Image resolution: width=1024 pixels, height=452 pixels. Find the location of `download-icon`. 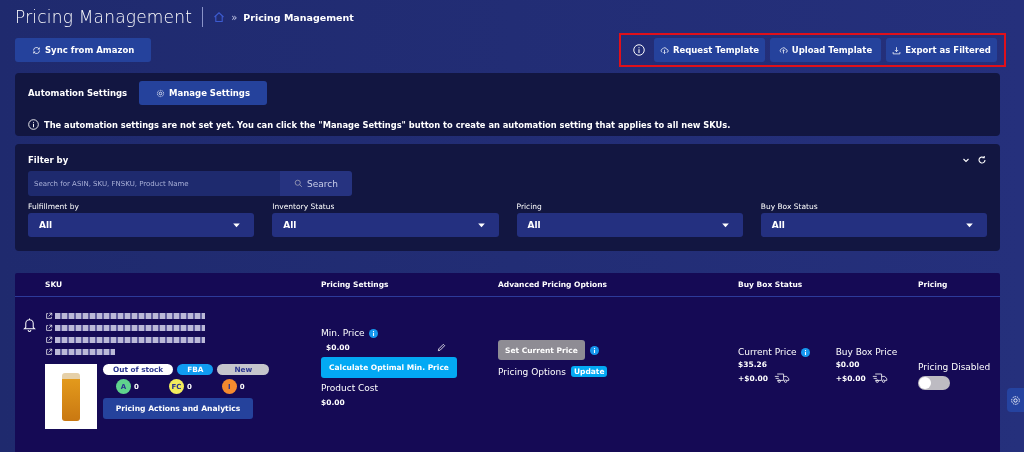

download-icon is located at coordinates (897, 50).